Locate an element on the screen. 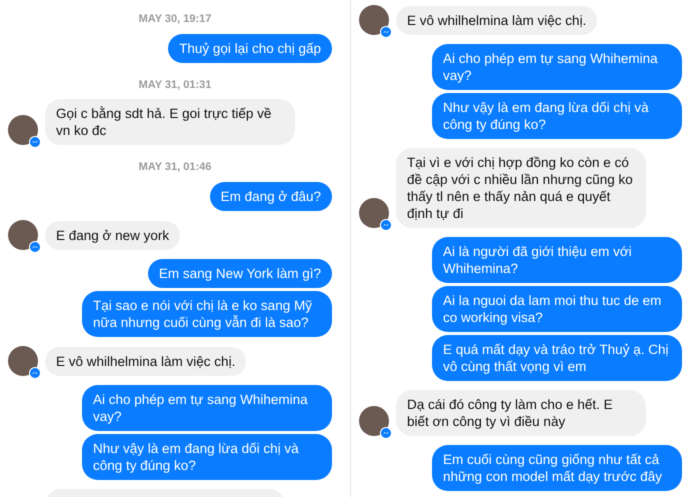  received-message: Dạ cái đó công ty làm cho e hết. E biết ơn công ty vì điều này is located at coordinates (521, 413).